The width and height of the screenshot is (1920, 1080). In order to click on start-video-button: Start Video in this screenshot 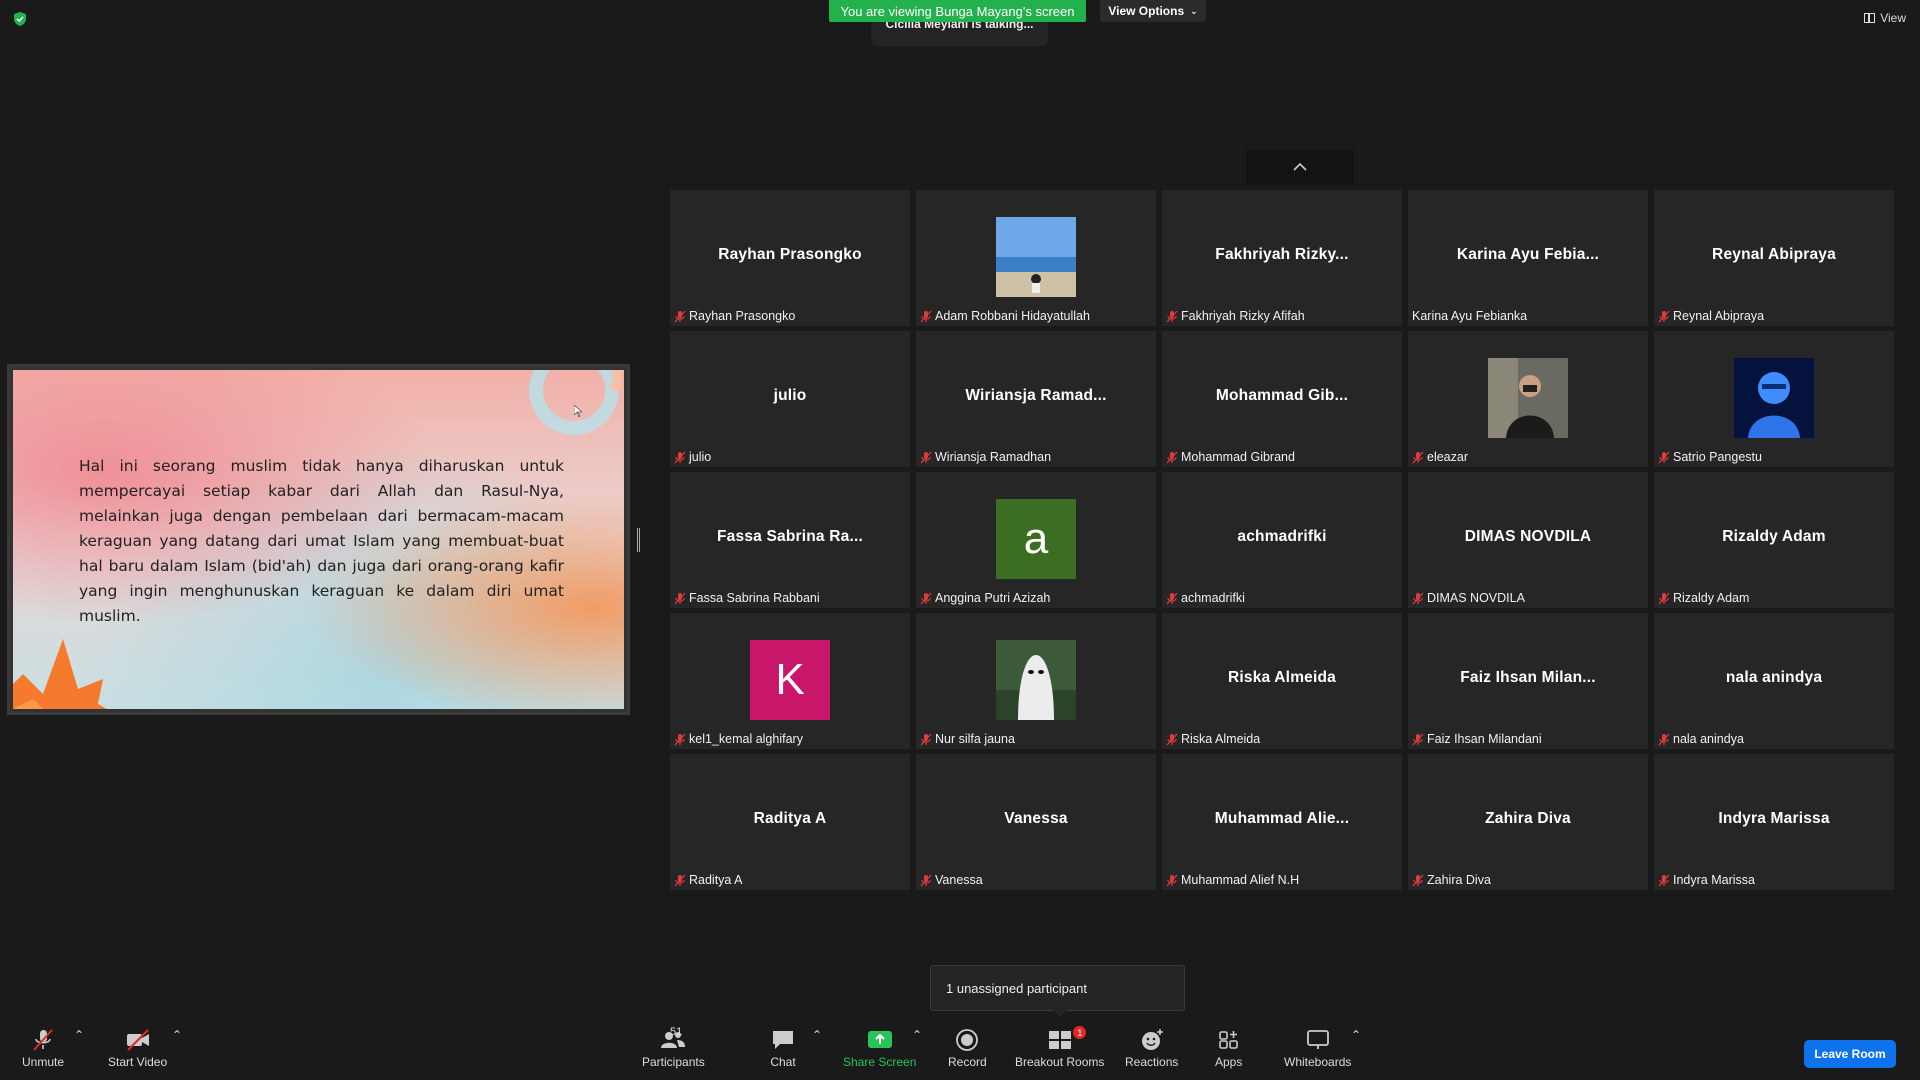, I will do `click(137, 1048)`.